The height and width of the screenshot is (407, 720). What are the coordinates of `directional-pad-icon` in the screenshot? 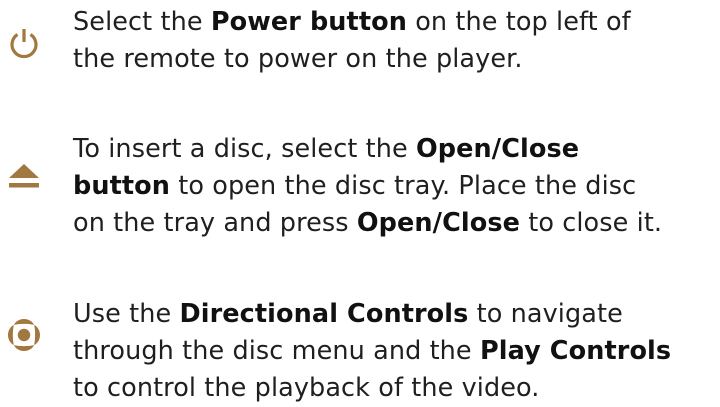 It's located at (24, 335).